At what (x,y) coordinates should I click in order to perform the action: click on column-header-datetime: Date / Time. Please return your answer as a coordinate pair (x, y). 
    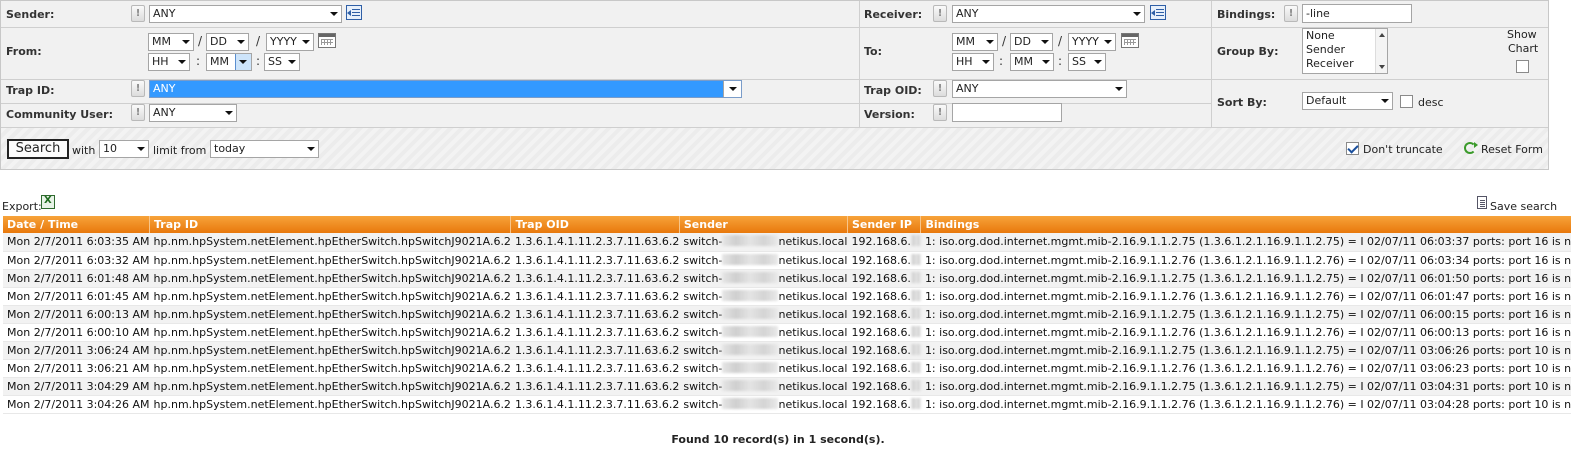
    Looking at the image, I should click on (77, 224).